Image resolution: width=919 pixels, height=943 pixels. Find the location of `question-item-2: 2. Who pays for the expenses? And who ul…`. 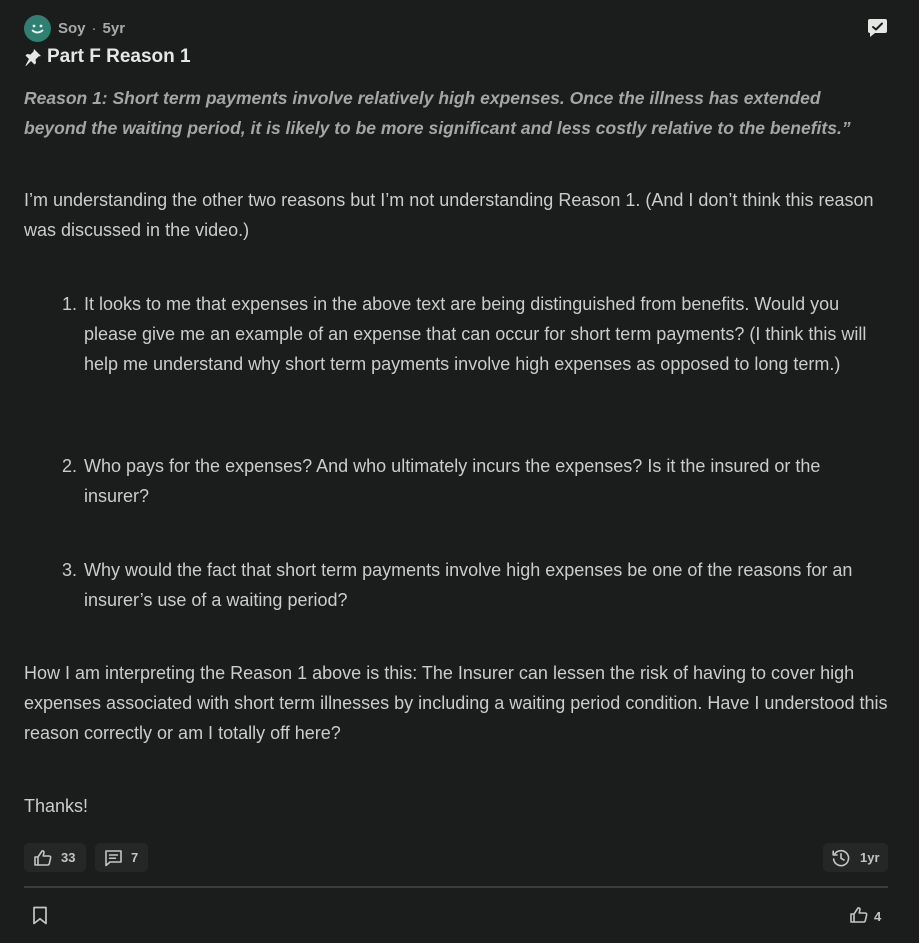

question-item-2: 2. Who pays for the expenses? And who ul… is located at coordinates (472, 481).